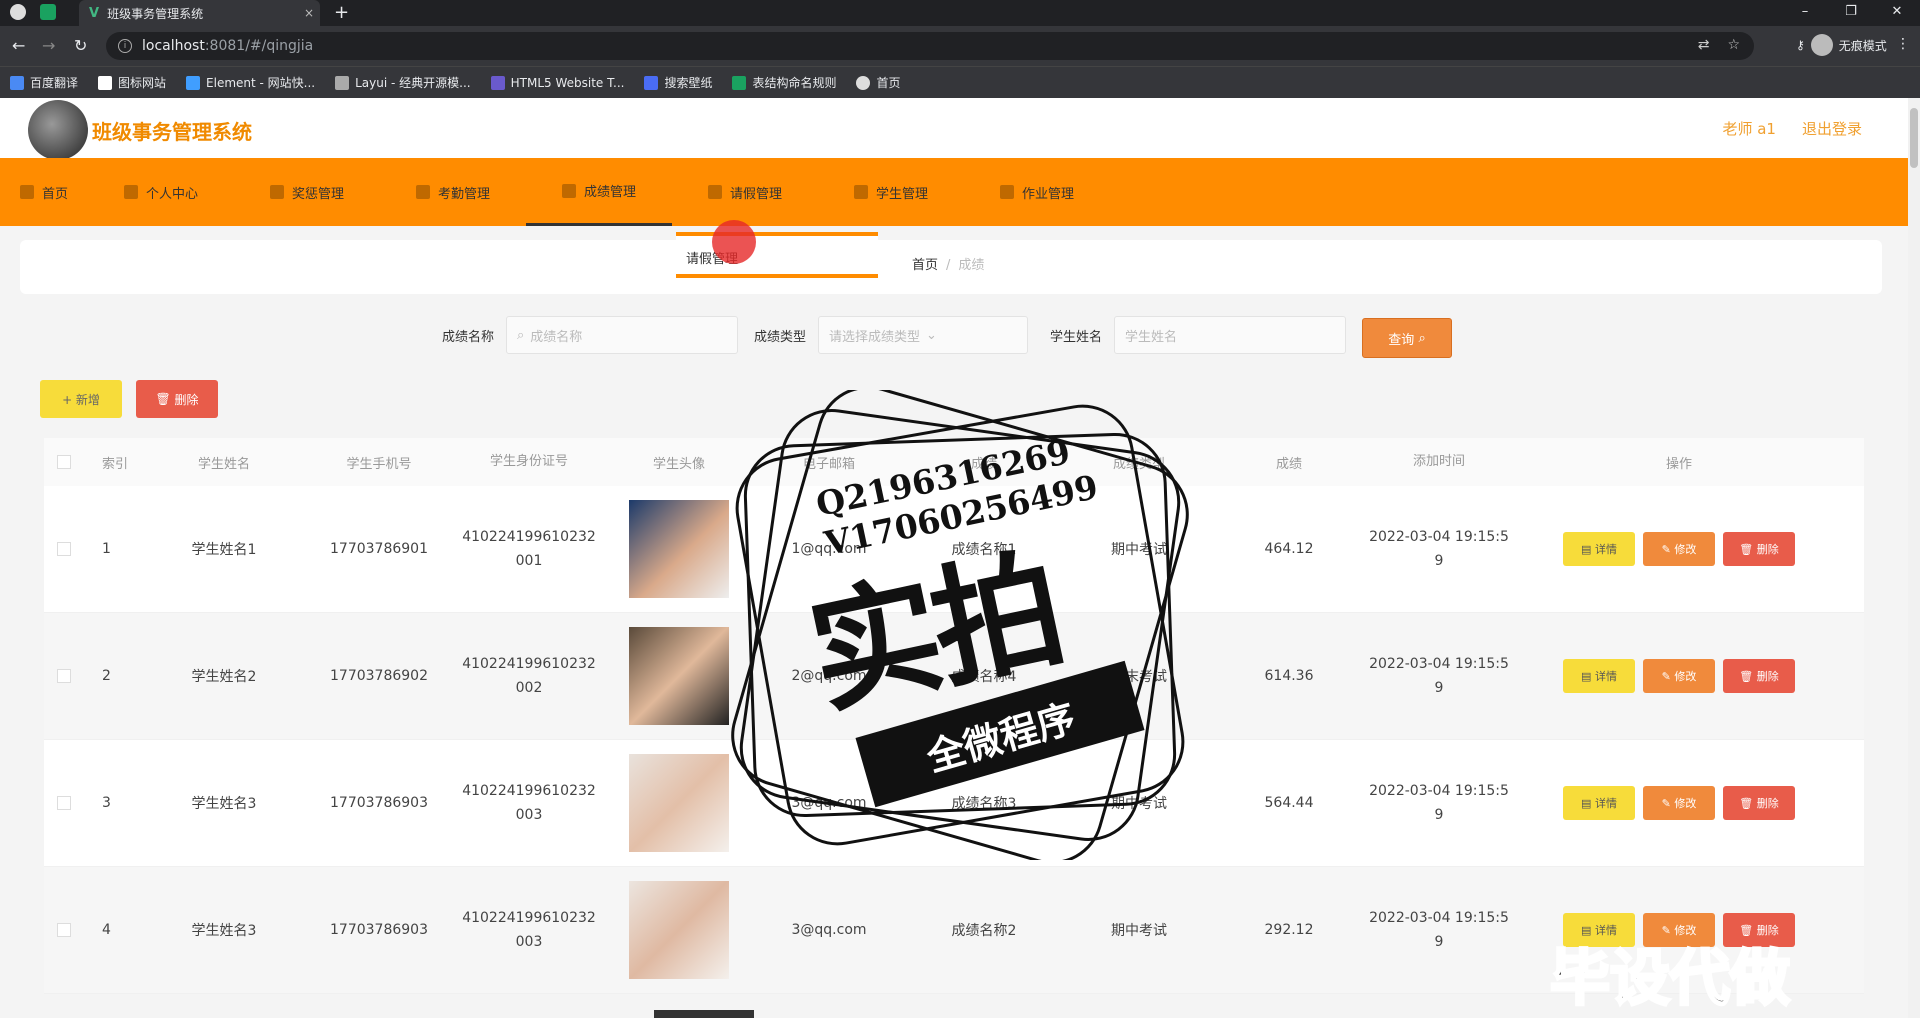 The height and width of the screenshot is (1018, 1920). What do you see at coordinates (44, 82) in the screenshot?
I see `bookmark-item: 百度翻译` at bounding box center [44, 82].